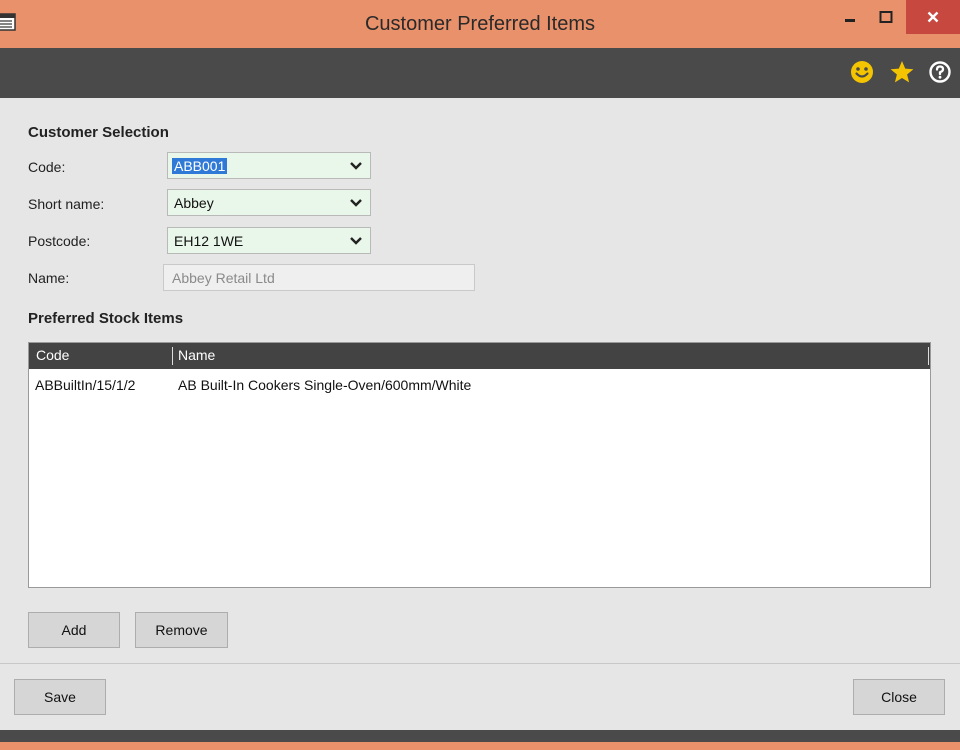 The image size is (960, 750). Describe the element at coordinates (319, 277) in the screenshot. I see `name-field: Abbey Retail Ltd` at that location.